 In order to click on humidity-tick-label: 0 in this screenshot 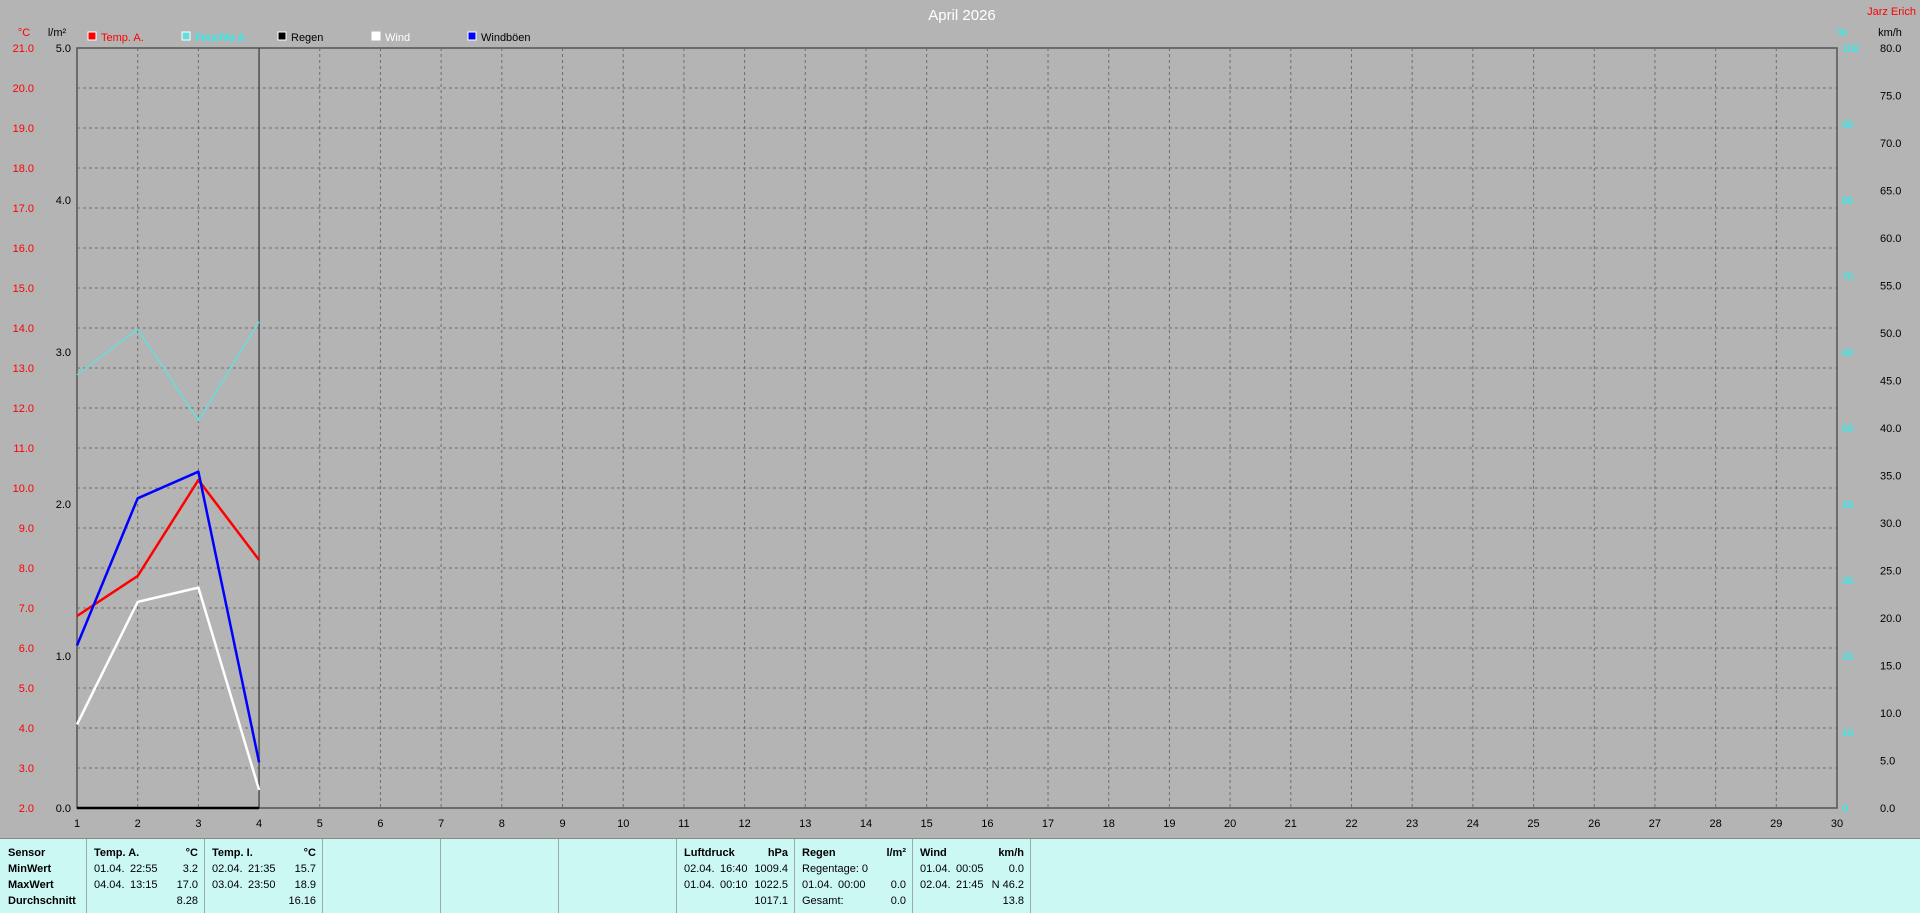, I will do `click(1845, 809)`.